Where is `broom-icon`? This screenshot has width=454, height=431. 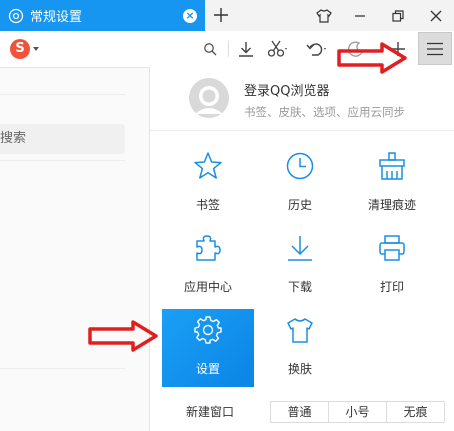 broom-icon is located at coordinates (392, 166).